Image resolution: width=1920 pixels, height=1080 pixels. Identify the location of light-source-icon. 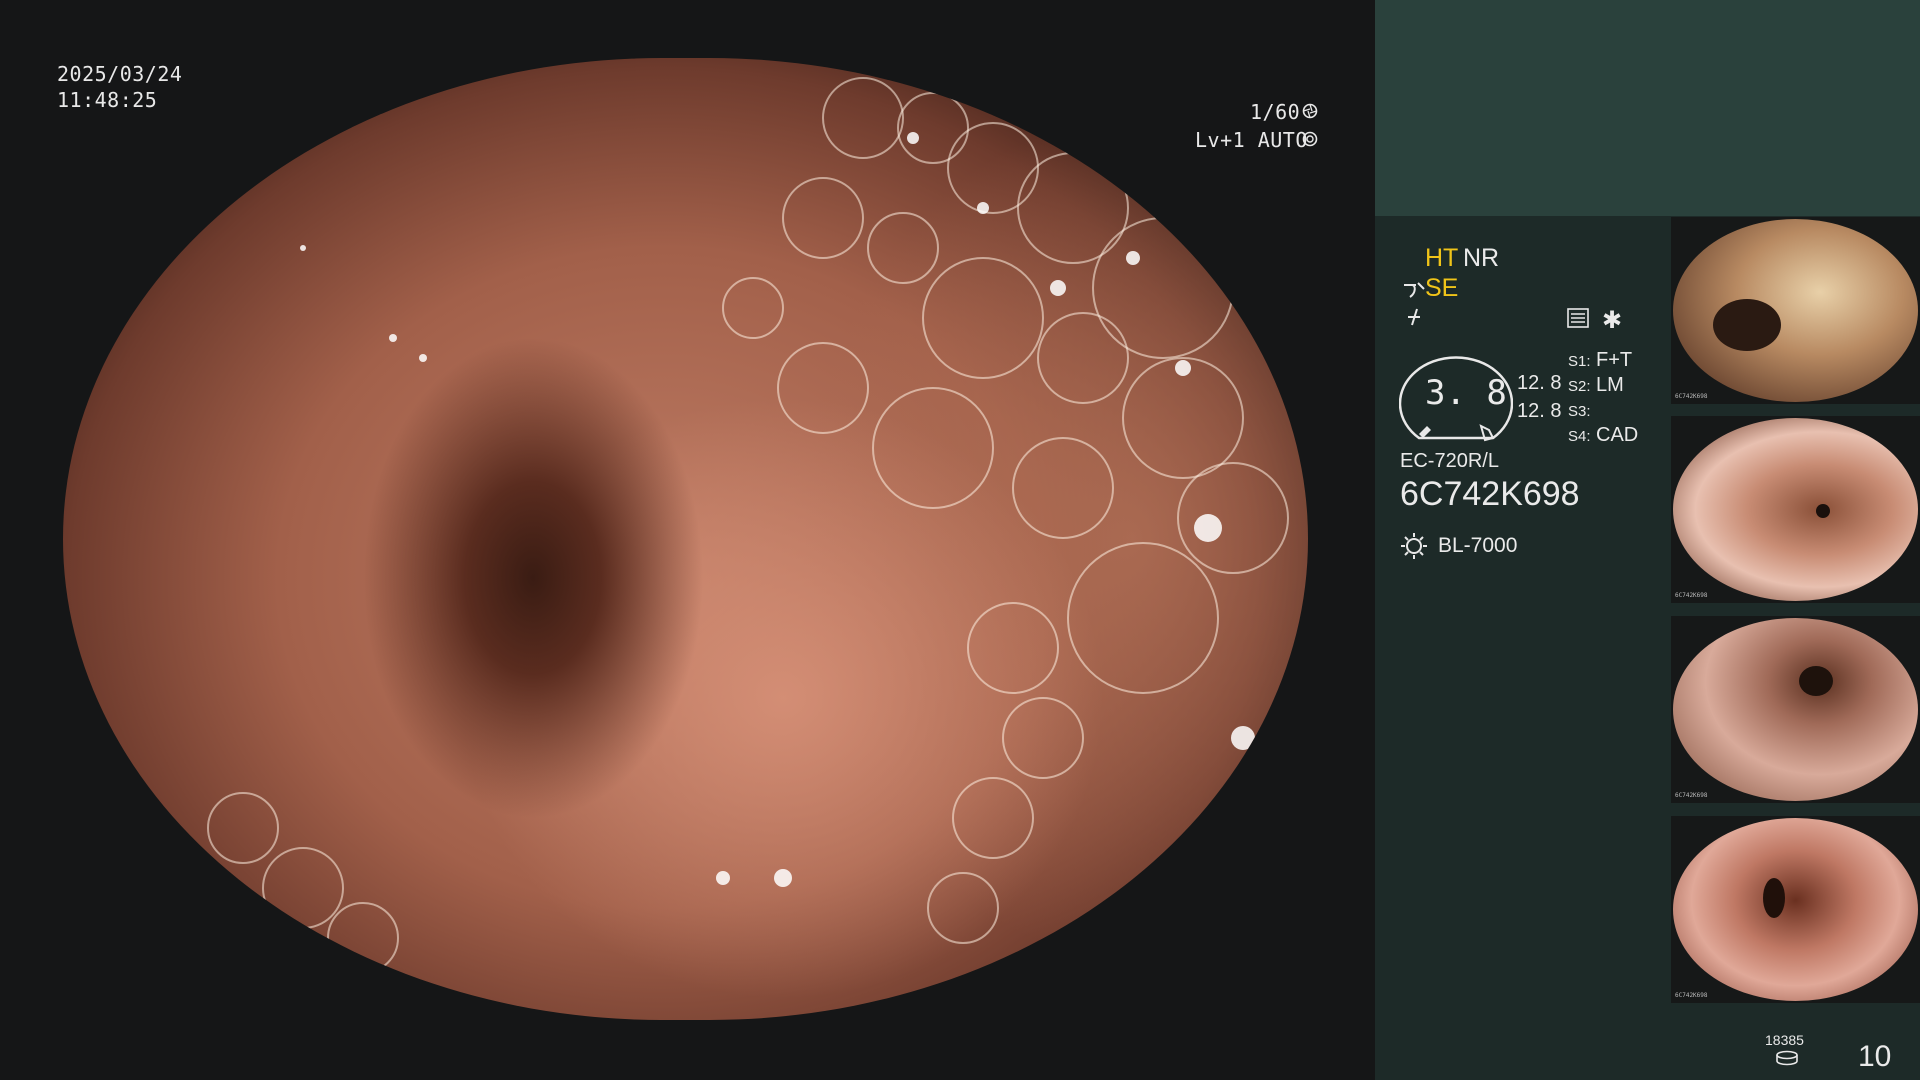
(1414, 546).